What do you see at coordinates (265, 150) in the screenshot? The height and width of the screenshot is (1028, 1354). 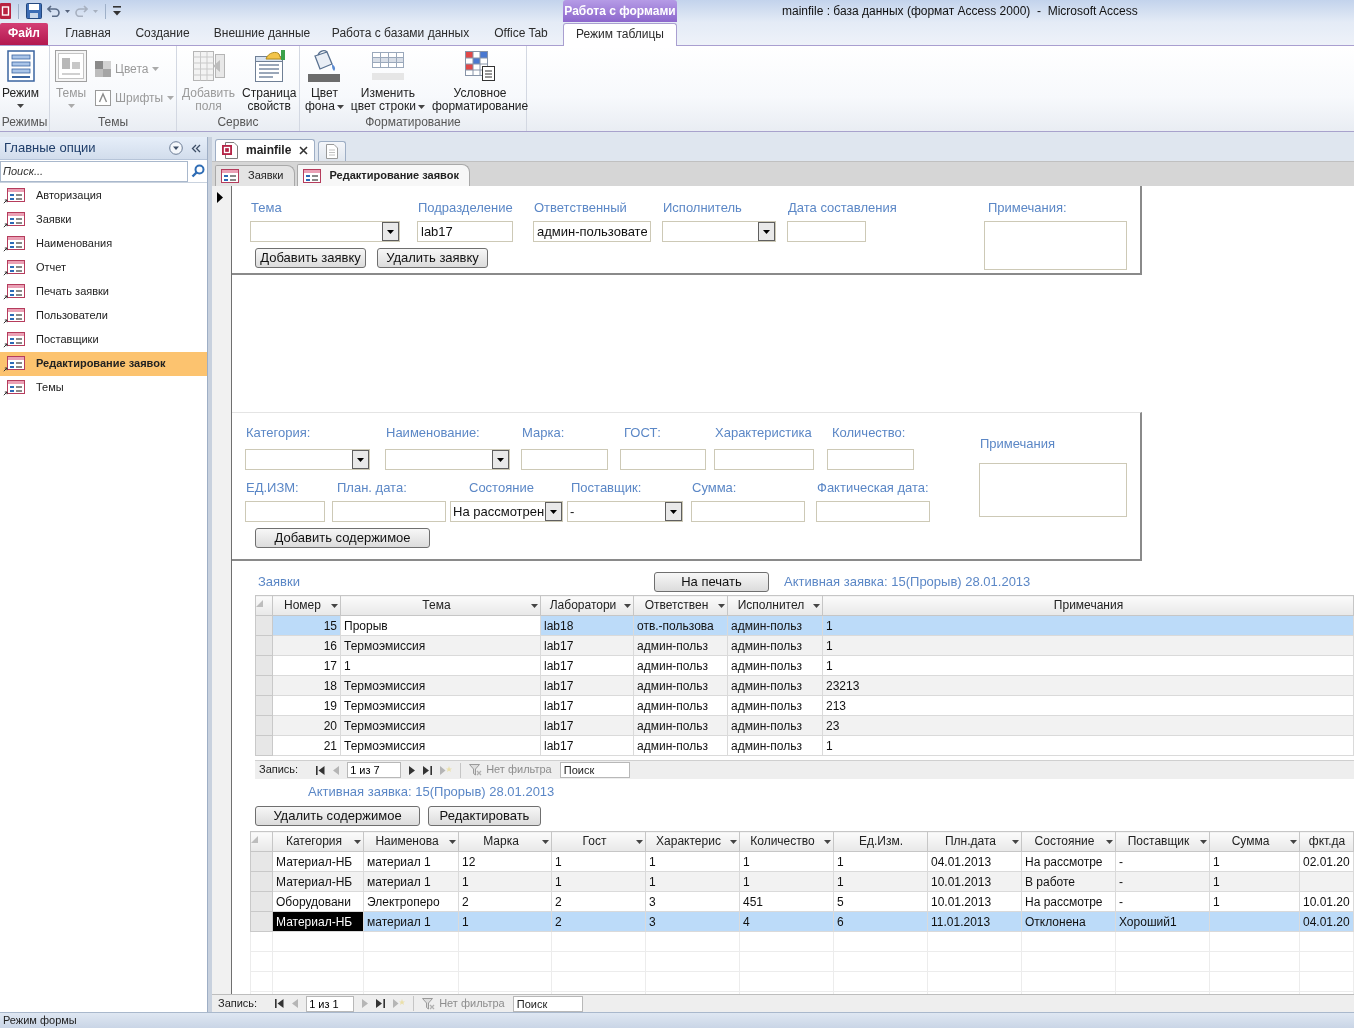 I see `document-tab: mainfile` at bounding box center [265, 150].